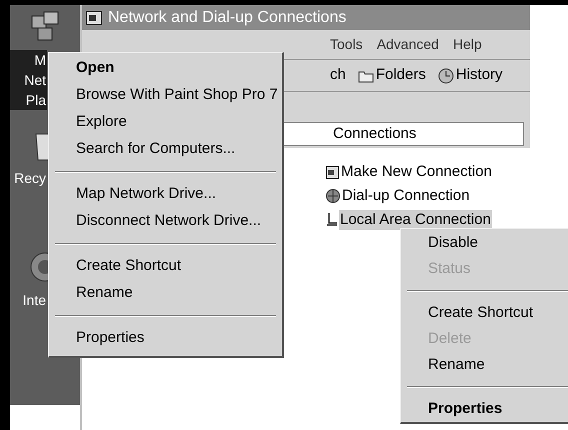 Image resolution: width=568 pixels, height=430 pixels. Describe the element at coordinates (165, 95) in the screenshot. I see `menu-item: Browse With Paint Shop Pro 7` at that location.